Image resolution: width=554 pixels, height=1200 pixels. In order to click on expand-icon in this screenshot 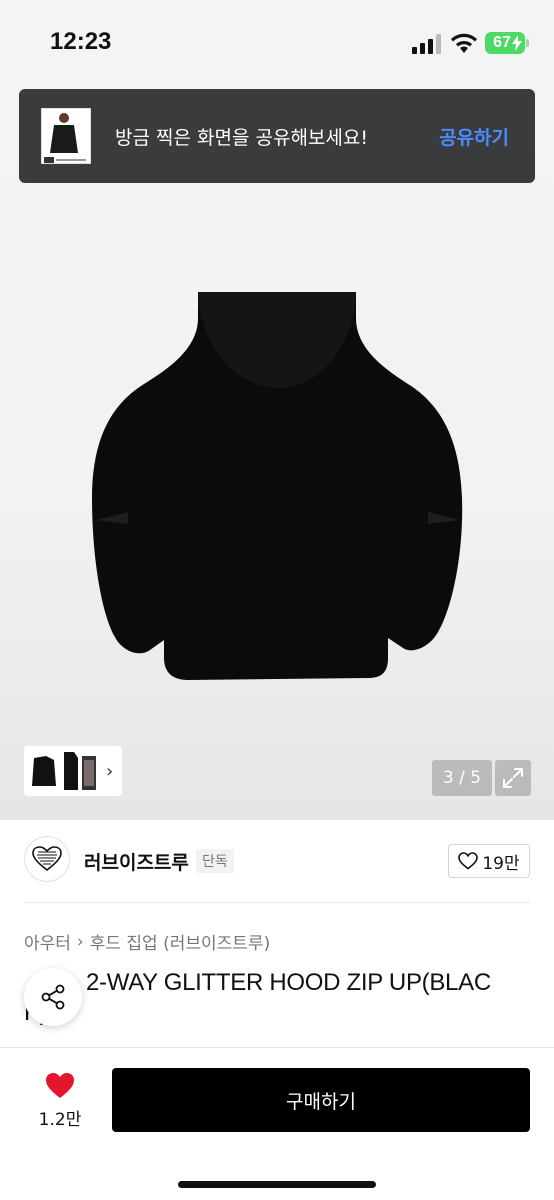, I will do `click(513, 778)`.